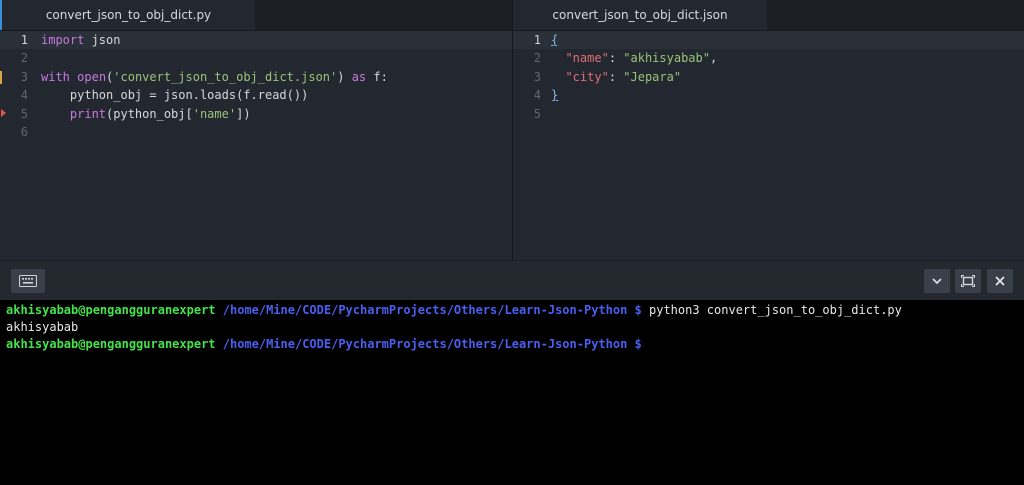 The height and width of the screenshot is (485, 1024). Describe the element at coordinates (768, 77) in the screenshot. I see `code-line: 3 "city": "Jepara"` at that location.